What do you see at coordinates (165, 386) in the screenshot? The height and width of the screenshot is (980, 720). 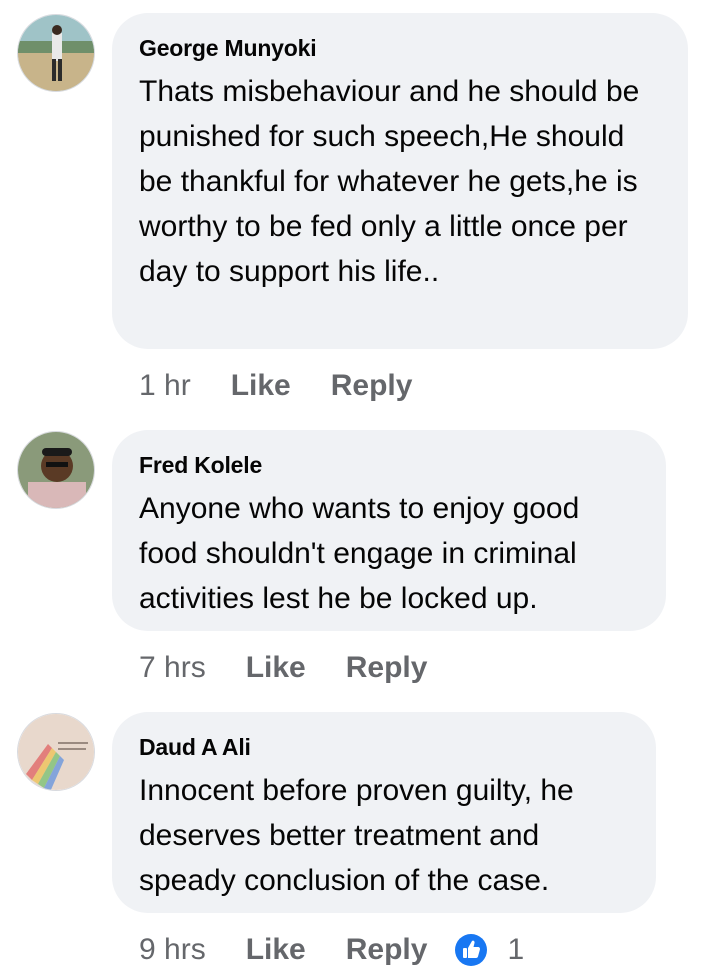 I see `timestamp: 1 hr` at bounding box center [165, 386].